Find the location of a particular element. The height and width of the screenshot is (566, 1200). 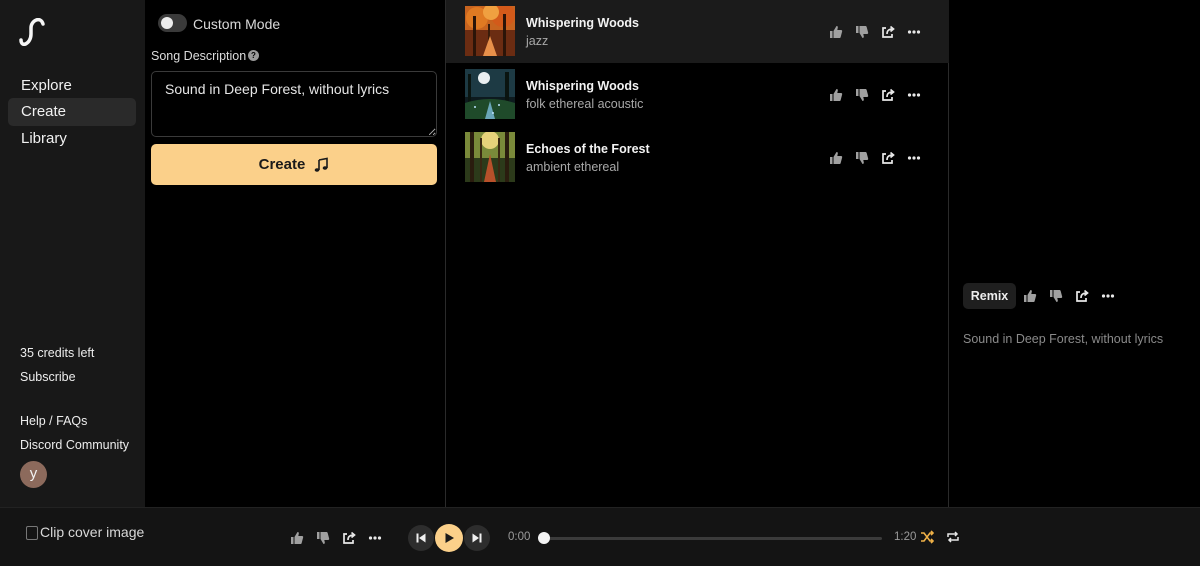

clip-cover-alt-text: Clip cover image is located at coordinates (92, 532).